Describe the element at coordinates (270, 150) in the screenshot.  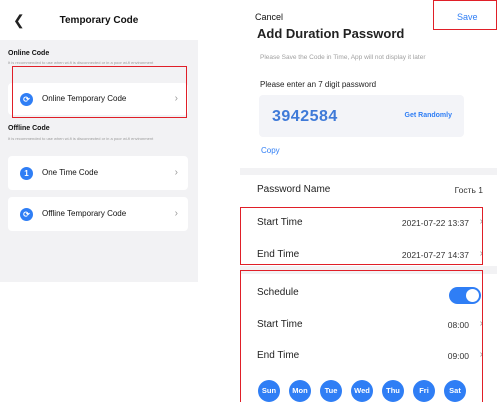
I see `copy-button: Copy` at that location.